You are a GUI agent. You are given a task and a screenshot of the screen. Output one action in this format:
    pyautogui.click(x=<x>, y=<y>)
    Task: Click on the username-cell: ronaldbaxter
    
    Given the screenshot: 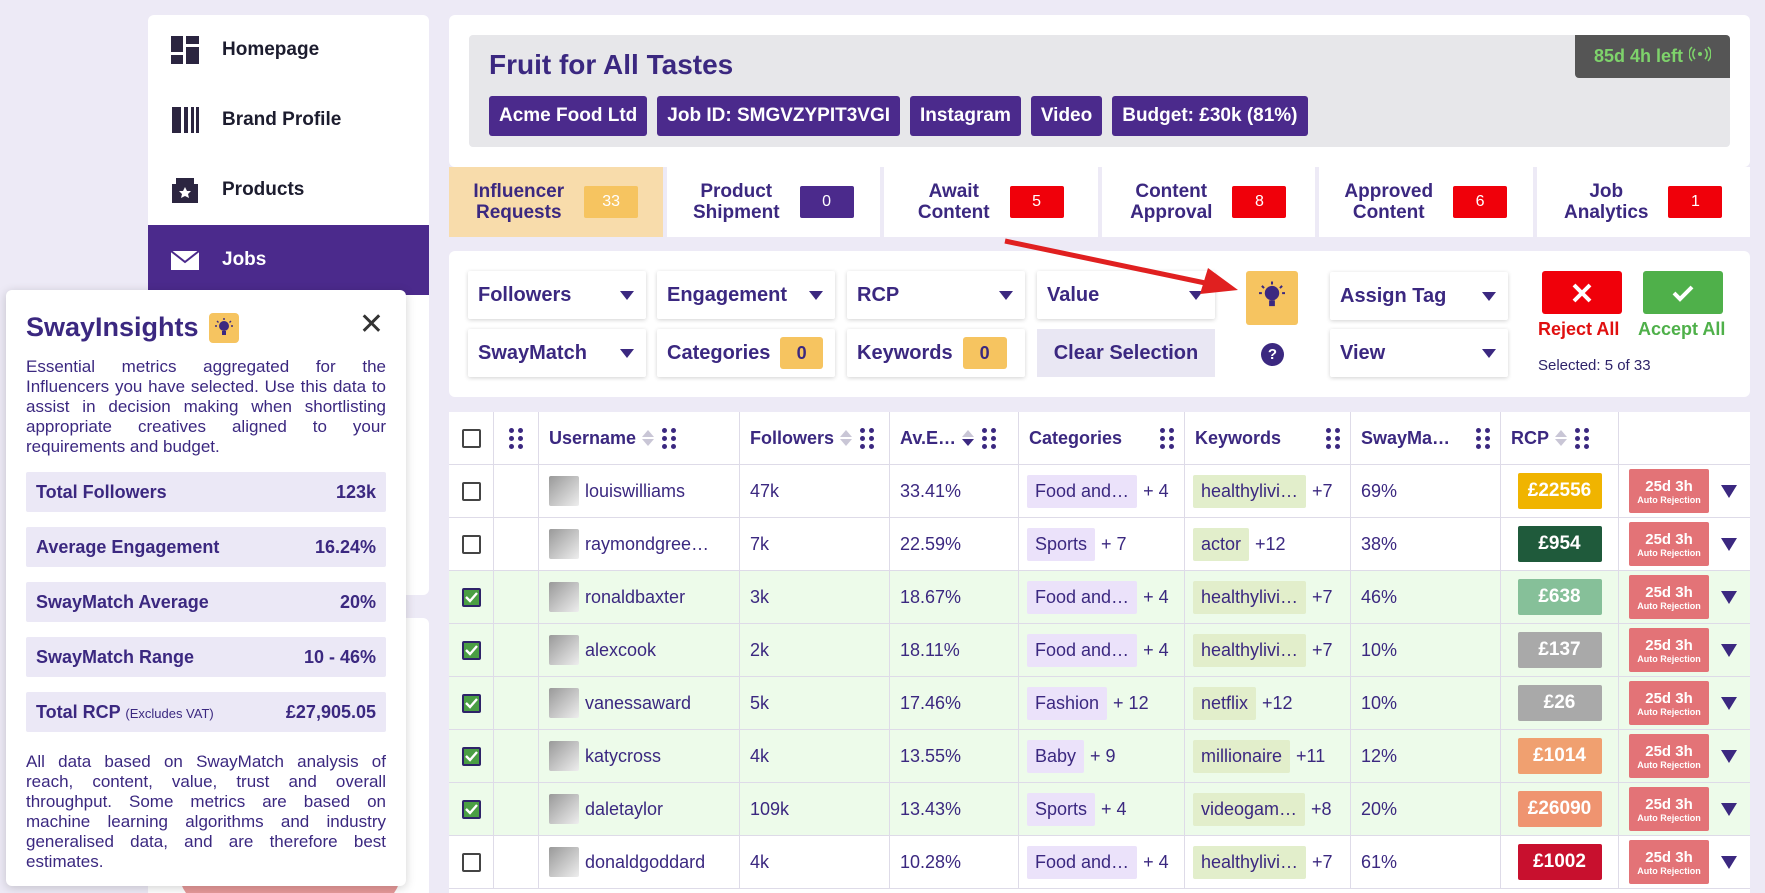 What is the action you would take?
    pyautogui.click(x=639, y=597)
    